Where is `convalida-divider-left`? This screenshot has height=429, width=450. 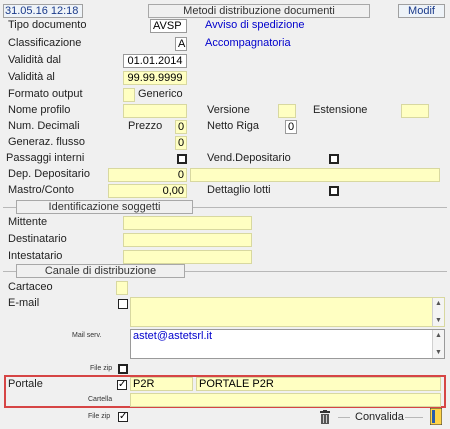 convalida-divider-left is located at coordinates (344, 417).